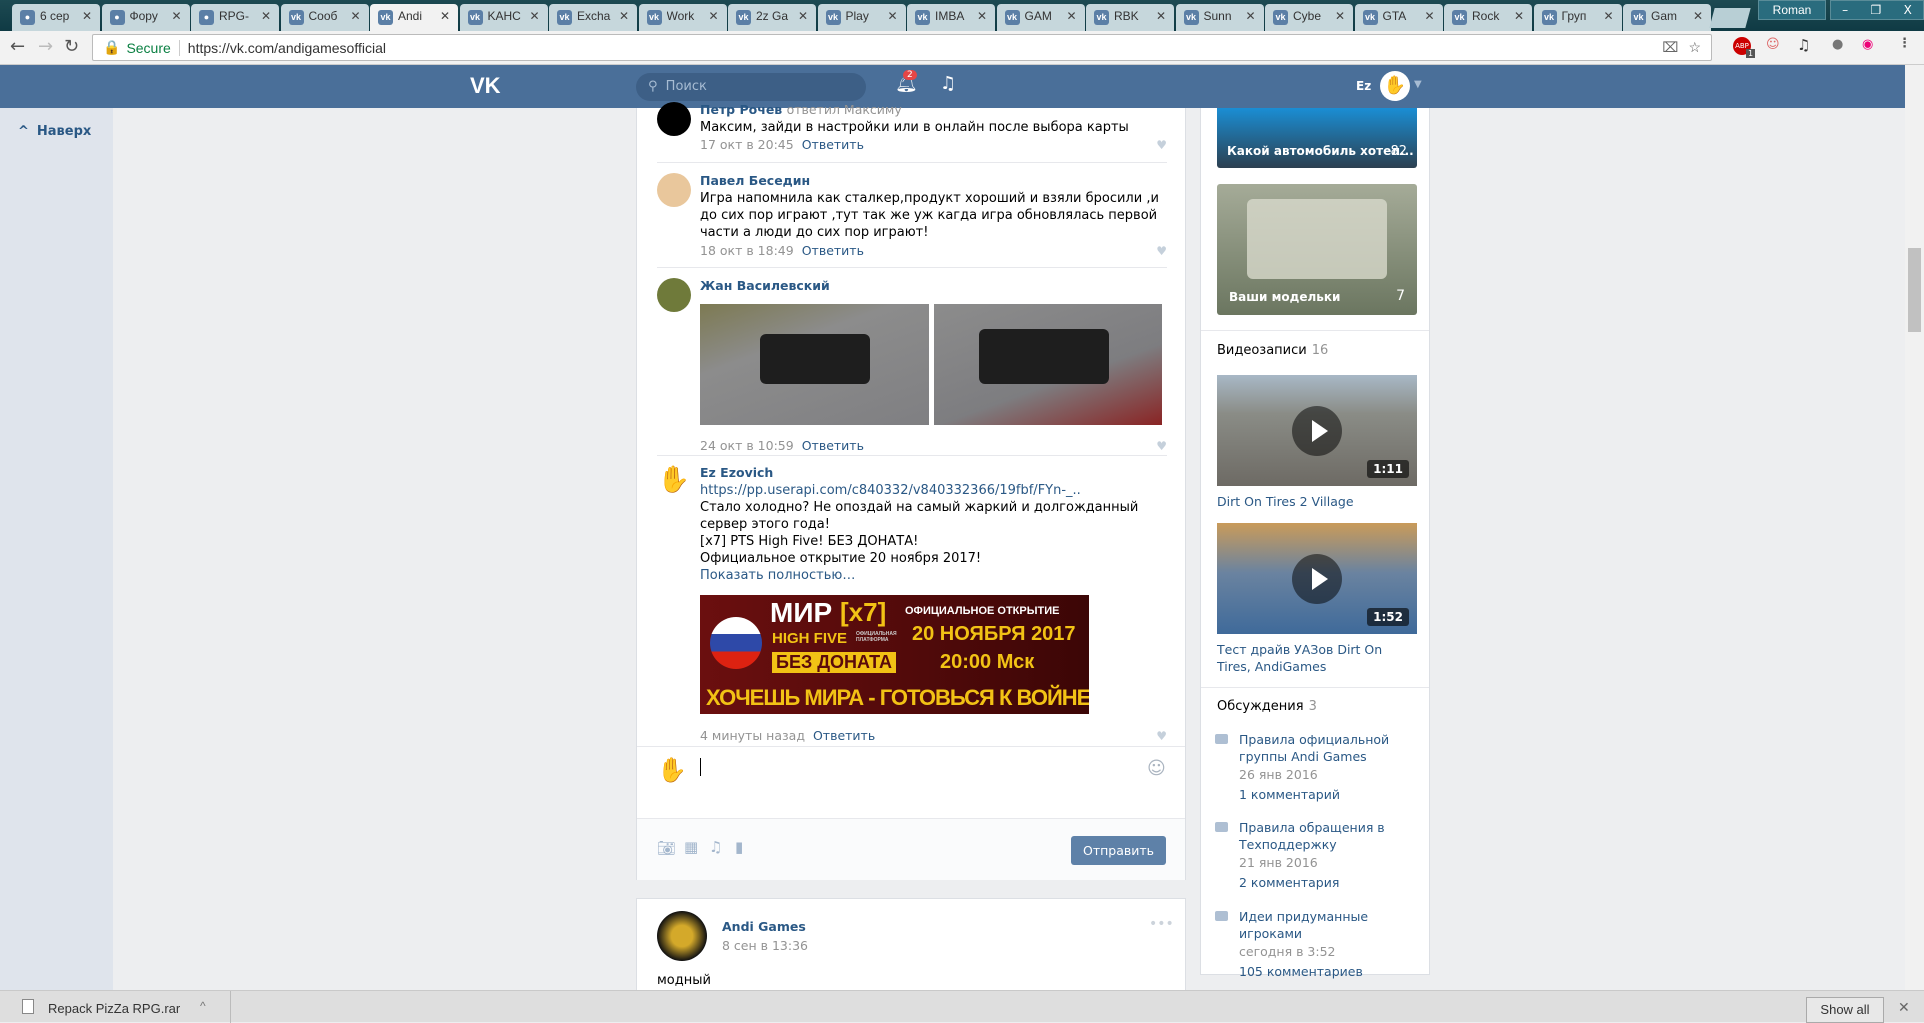  Describe the element at coordinates (485, 86) in the screenshot. I see `vk-logo: VK` at that location.